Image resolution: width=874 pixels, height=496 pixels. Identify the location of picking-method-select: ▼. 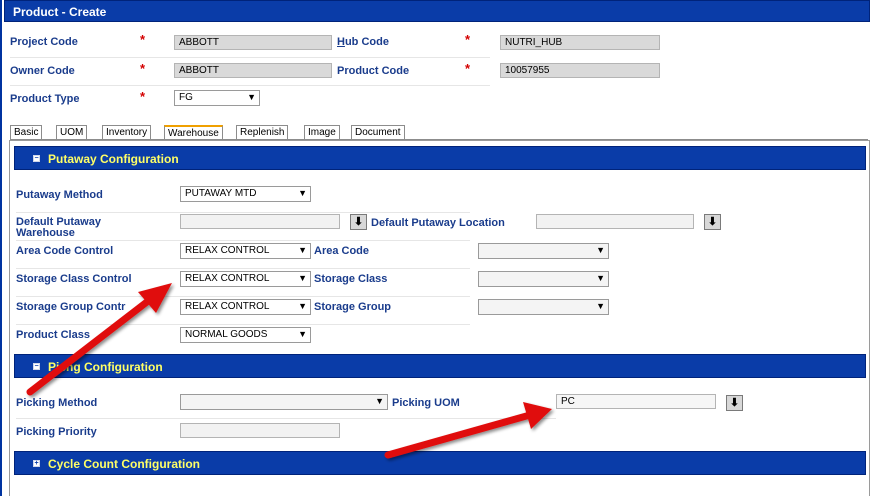
(284, 402).